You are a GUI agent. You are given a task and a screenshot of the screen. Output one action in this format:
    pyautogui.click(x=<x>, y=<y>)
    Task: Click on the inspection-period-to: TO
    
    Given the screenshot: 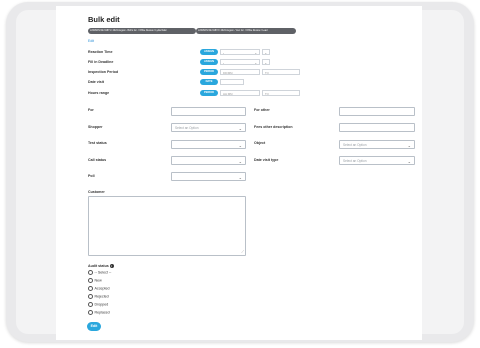 What is the action you would take?
    pyautogui.click(x=281, y=72)
    